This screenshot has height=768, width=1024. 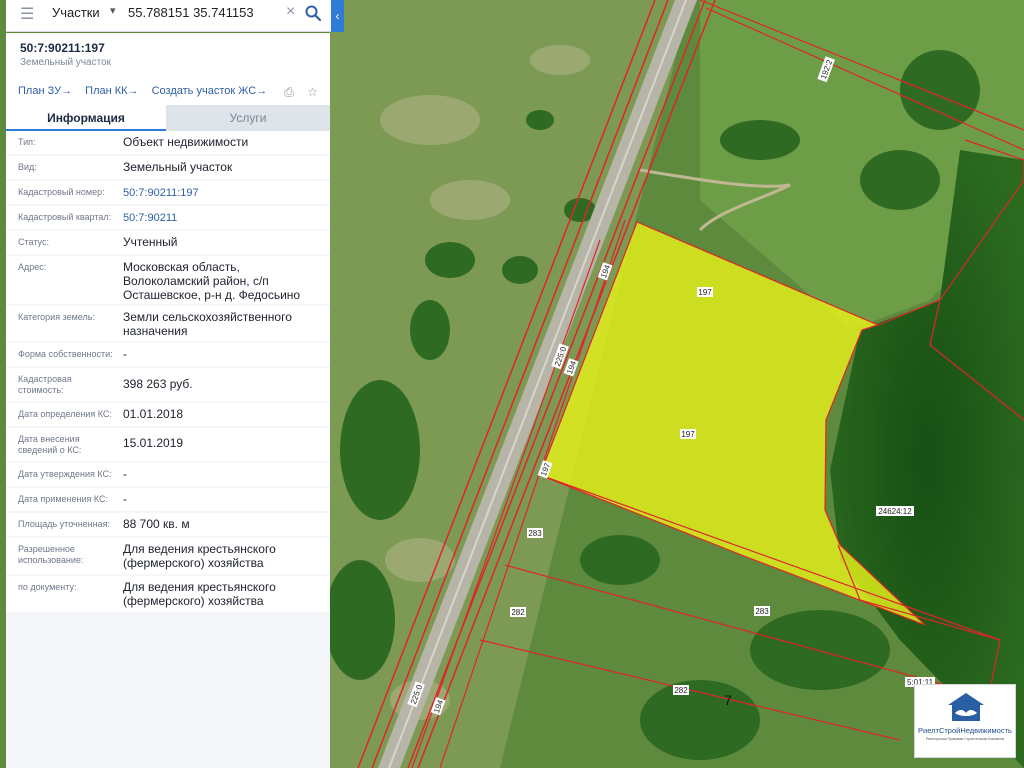 I want to click on row-label: Форма собственности:, so click(x=65, y=354).